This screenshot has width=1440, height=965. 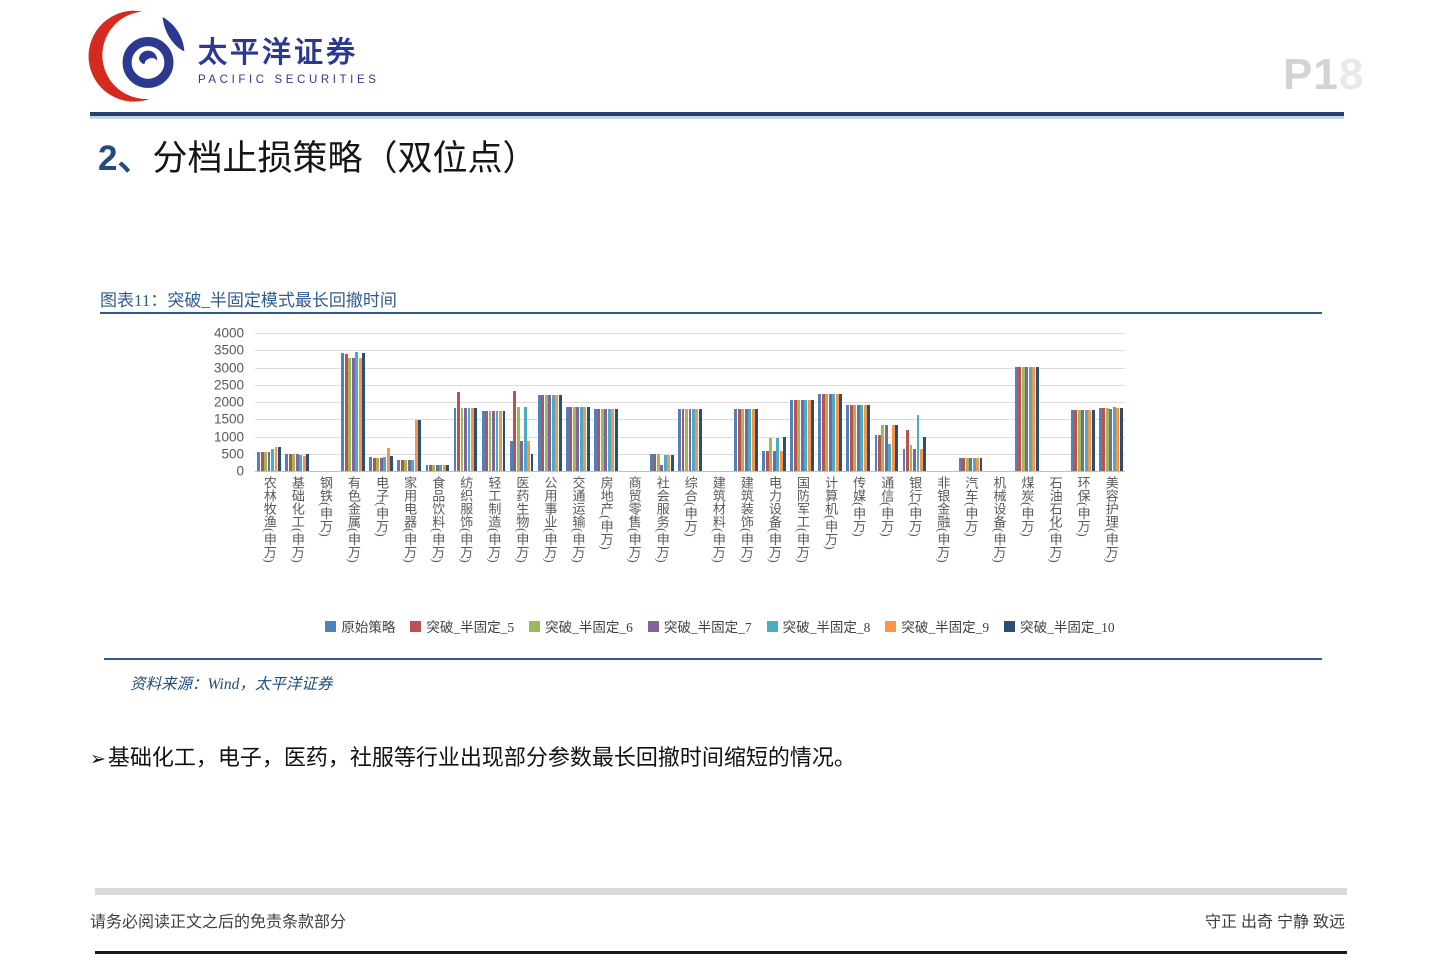 I want to click on x-tick-label: 电力设备(申万), so click(x=774, y=519).